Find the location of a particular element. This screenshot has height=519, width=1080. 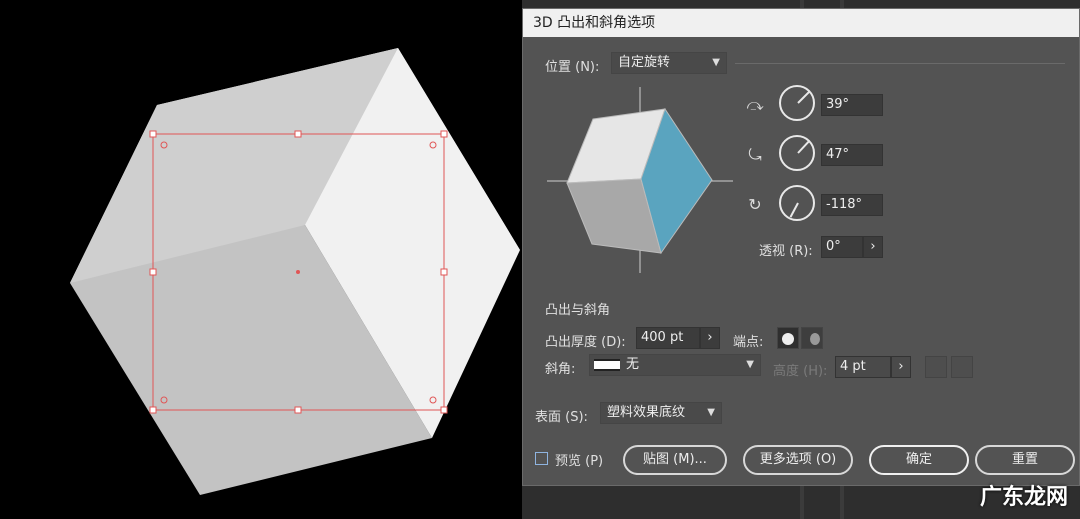

bevel-select: 无 ▼ is located at coordinates (675, 365).